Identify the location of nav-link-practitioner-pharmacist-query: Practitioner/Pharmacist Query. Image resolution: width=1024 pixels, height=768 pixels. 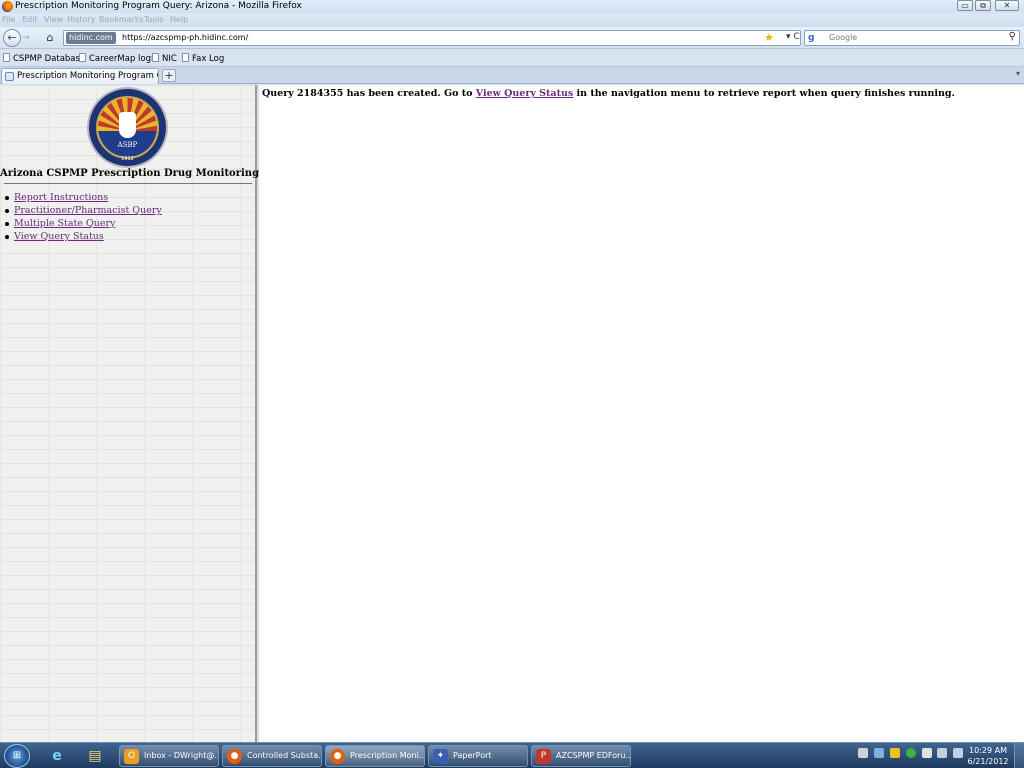
(88, 210).